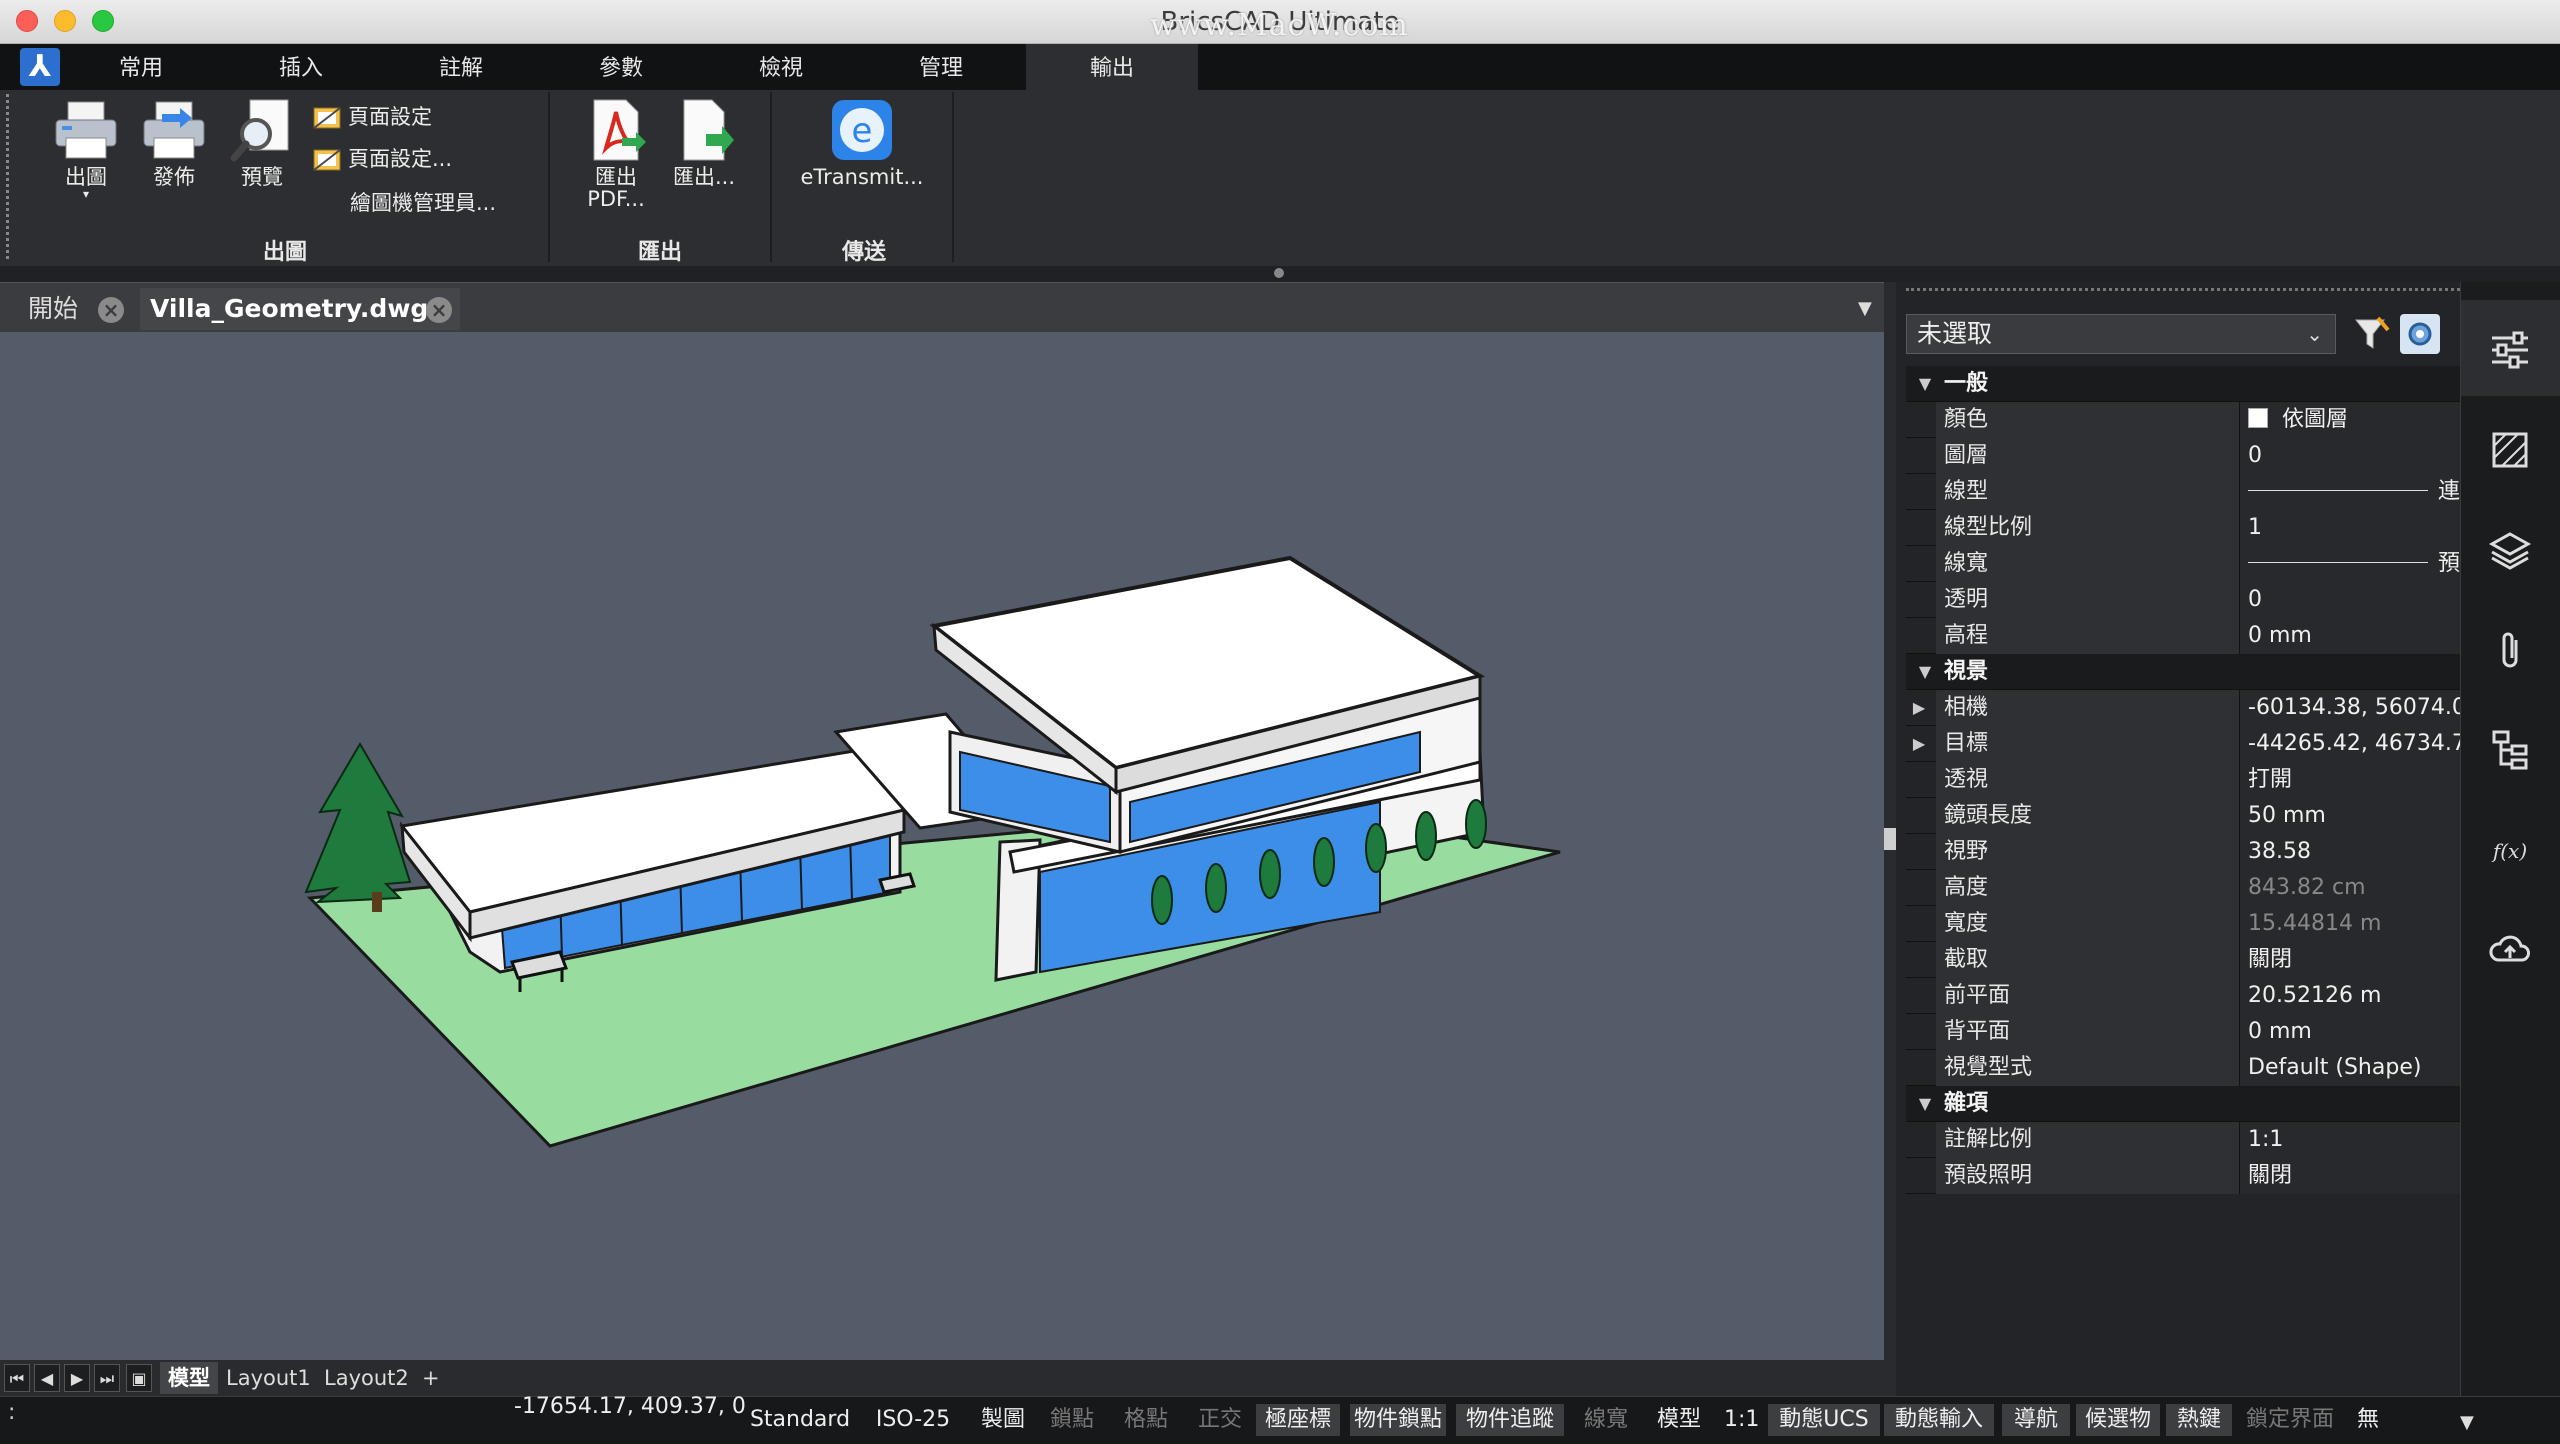  What do you see at coordinates (2467, 1422) in the screenshot?
I see `status-menu-arrow-icon: ▼` at bounding box center [2467, 1422].